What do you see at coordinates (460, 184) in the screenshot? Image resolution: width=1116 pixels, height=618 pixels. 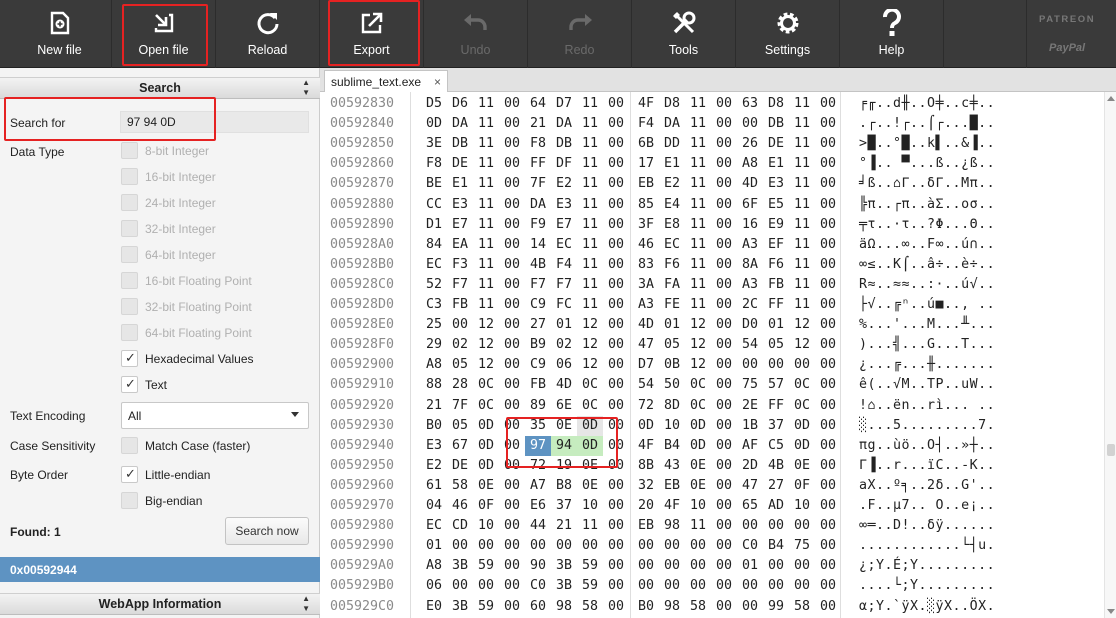 I see `hex-byte: E1` at bounding box center [460, 184].